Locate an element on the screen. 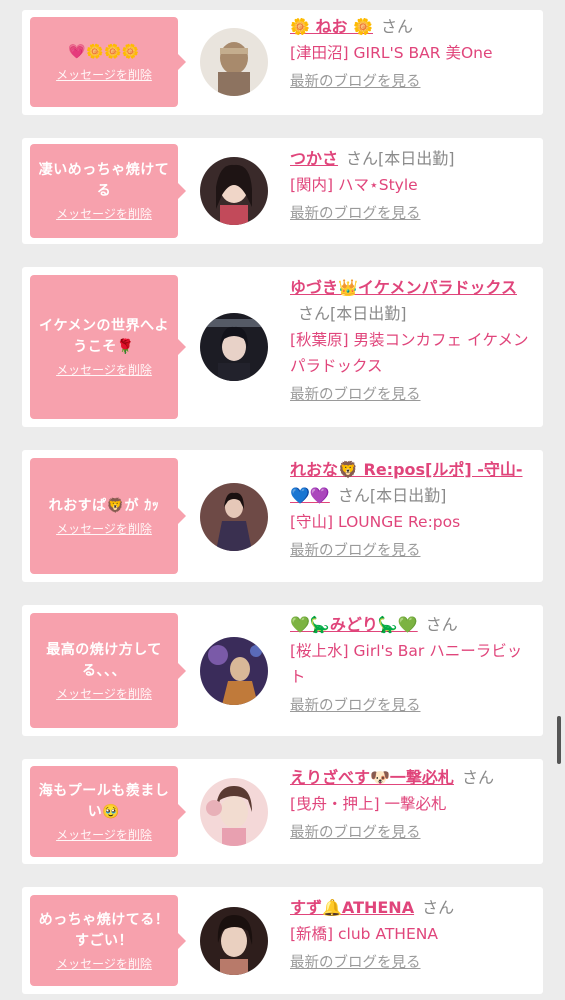 The width and height of the screenshot is (565, 1000). message-text: イケメンの世界へようこそ🌹 is located at coordinates (104, 336).